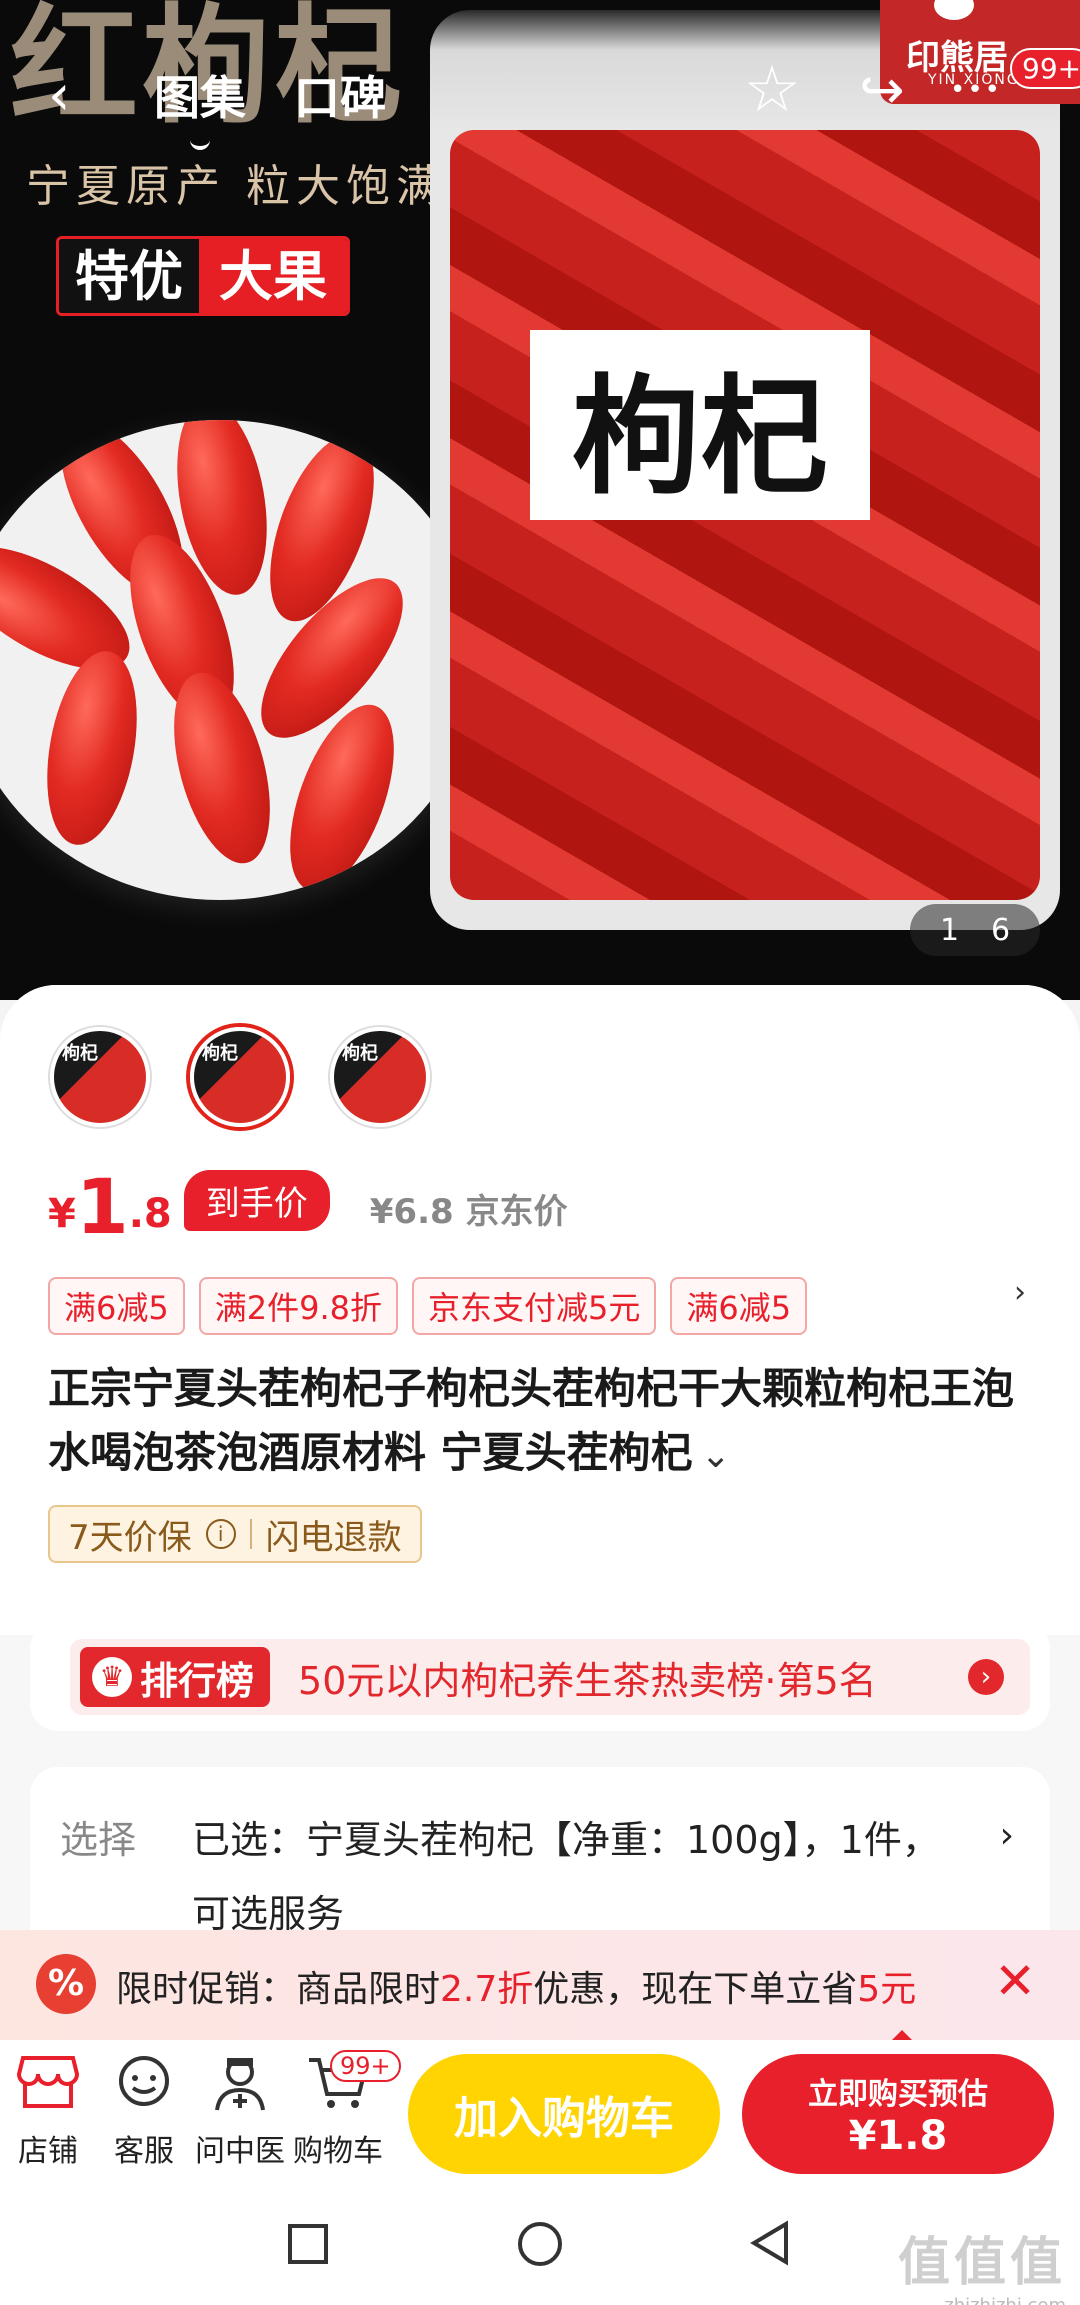  What do you see at coordinates (98, 1840) in the screenshot?
I see `selector-label: 选择` at bounding box center [98, 1840].